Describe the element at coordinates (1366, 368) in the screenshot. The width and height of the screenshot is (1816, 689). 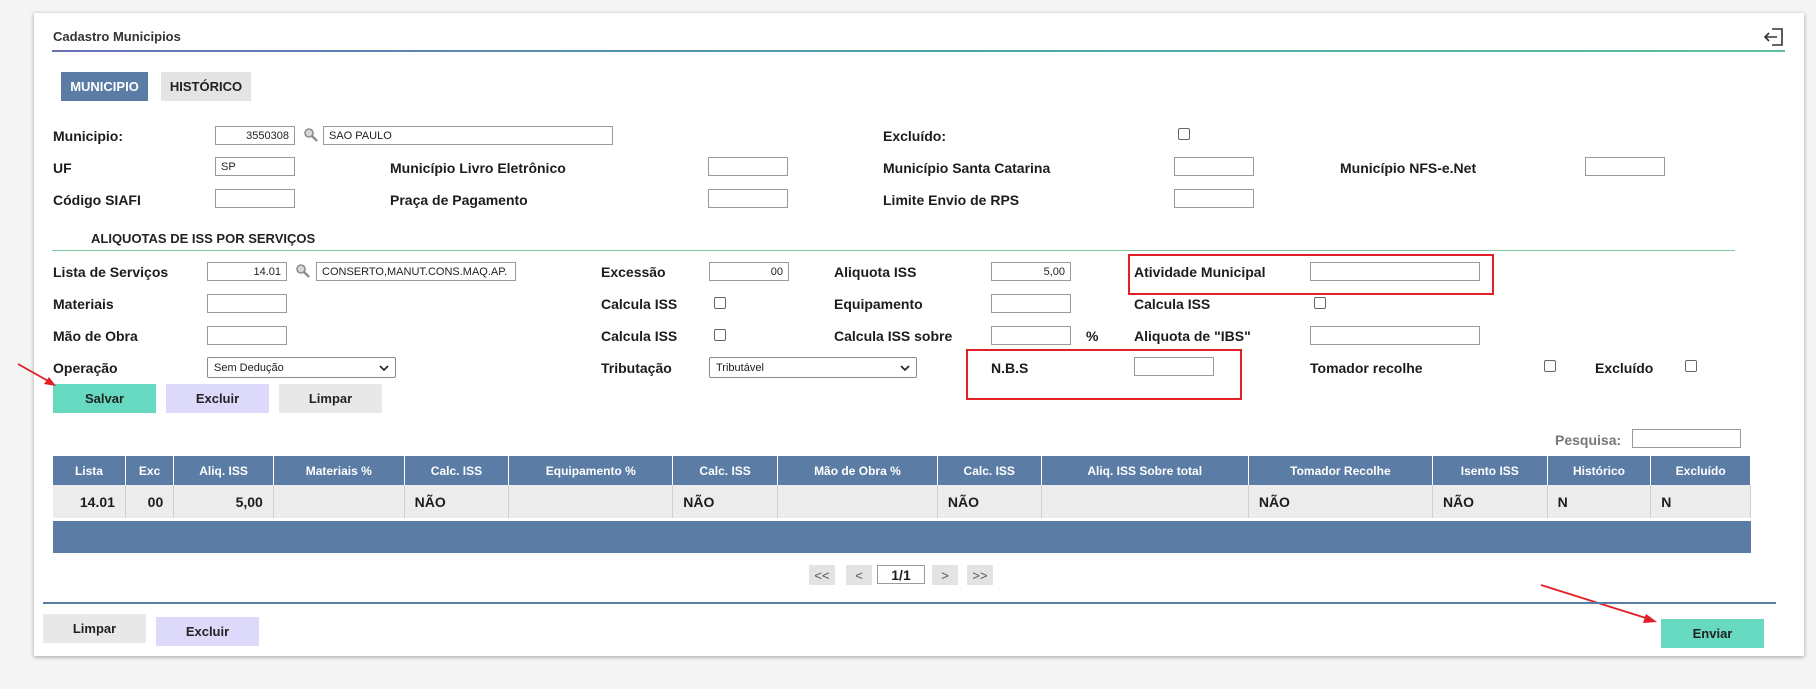
I see `tomador-recolhe-label: Tomador recolhe` at that location.